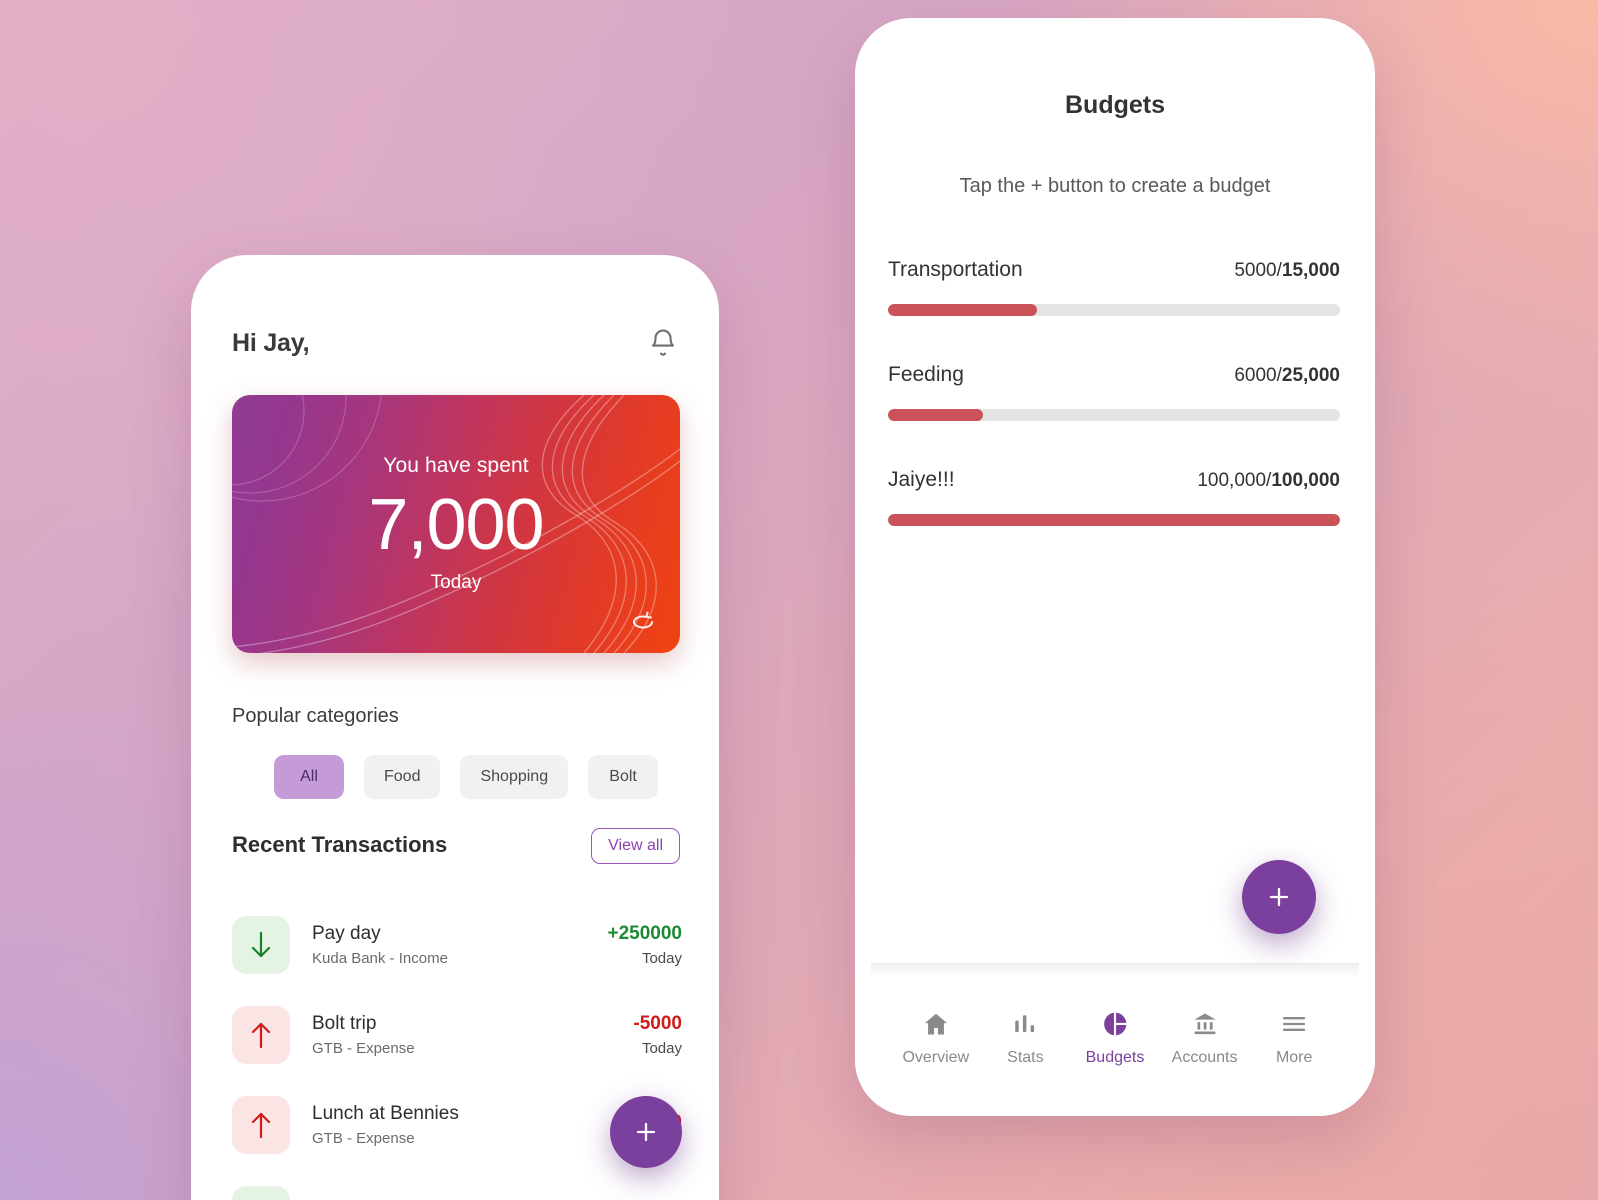 This screenshot has width=1598, height=1200. Describe the element at coordinates (456, 466) in the screenshot. I see `spend-card-label: You have spent` at that location.